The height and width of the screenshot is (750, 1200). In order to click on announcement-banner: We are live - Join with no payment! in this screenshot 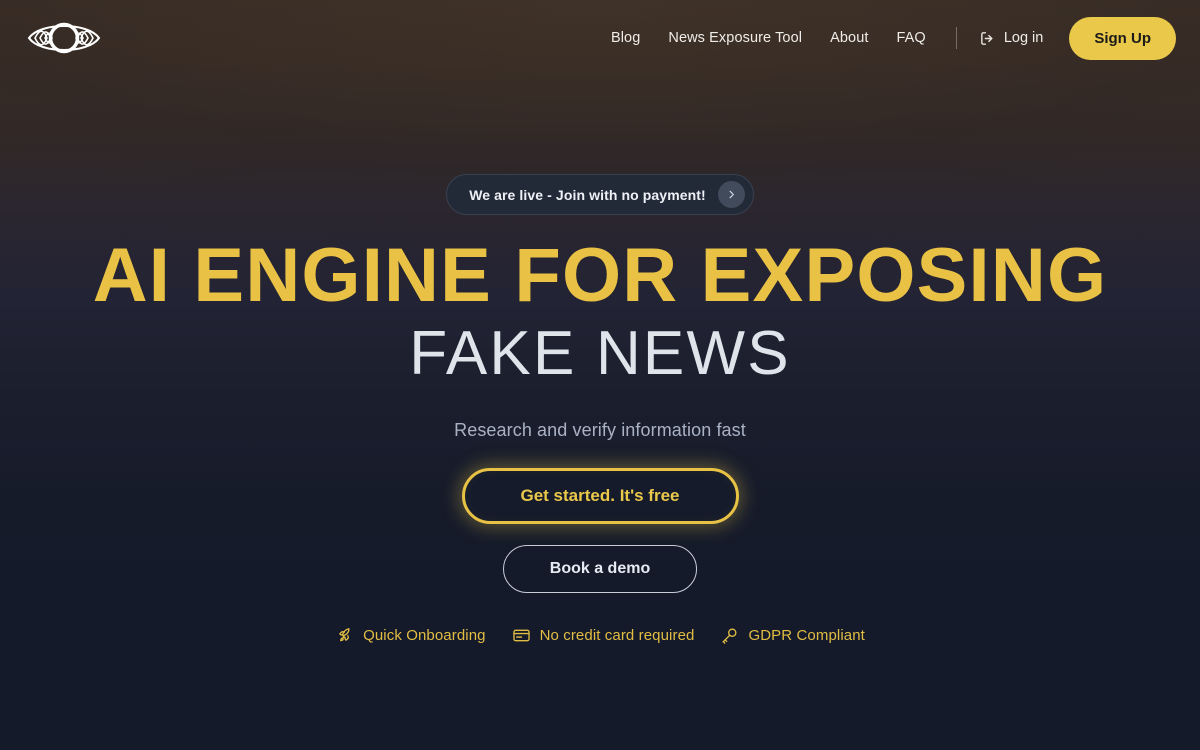, I will do `click(600, 194)`.